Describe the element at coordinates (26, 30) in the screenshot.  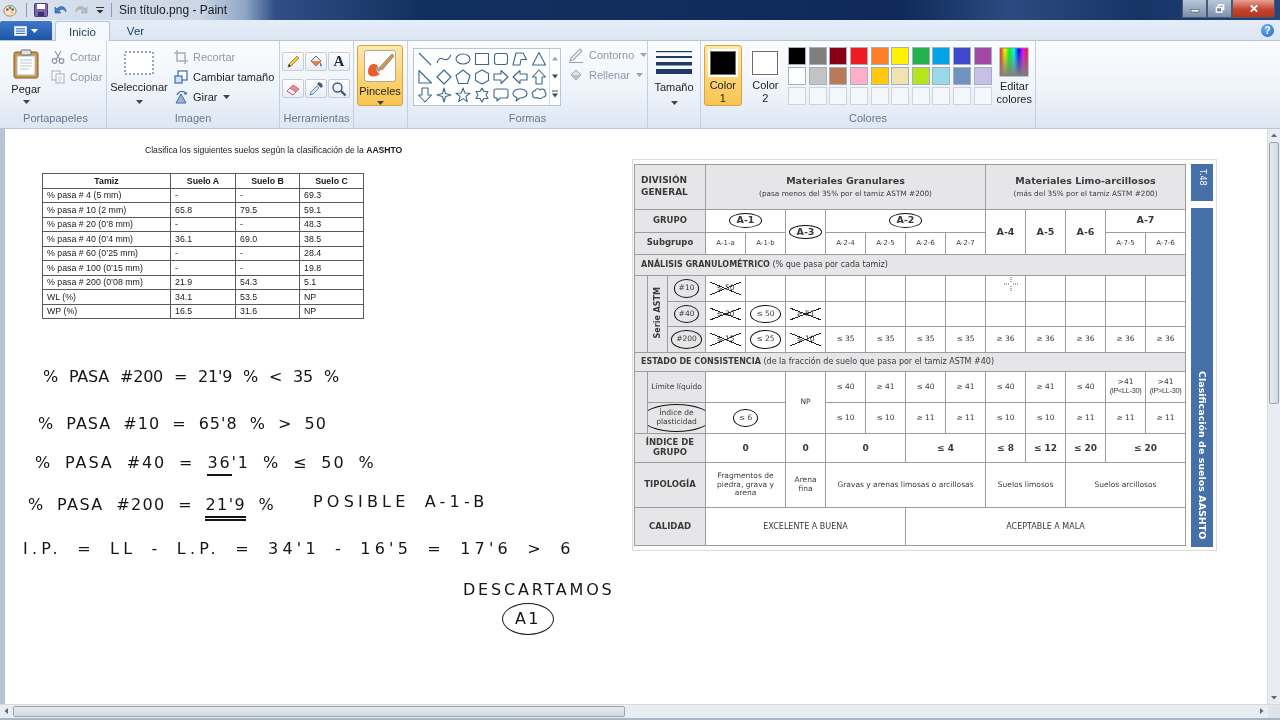
I see `app-menu-button` at that location.